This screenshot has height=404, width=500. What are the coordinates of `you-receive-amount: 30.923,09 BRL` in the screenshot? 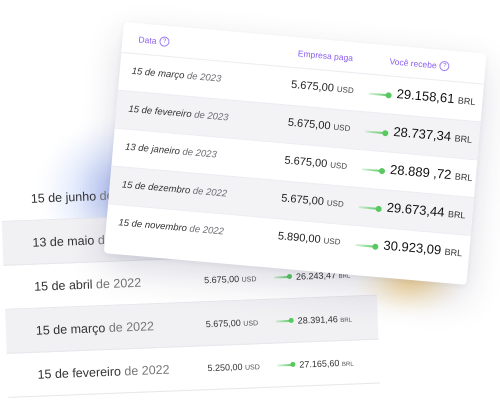 It's located at (422, 248).